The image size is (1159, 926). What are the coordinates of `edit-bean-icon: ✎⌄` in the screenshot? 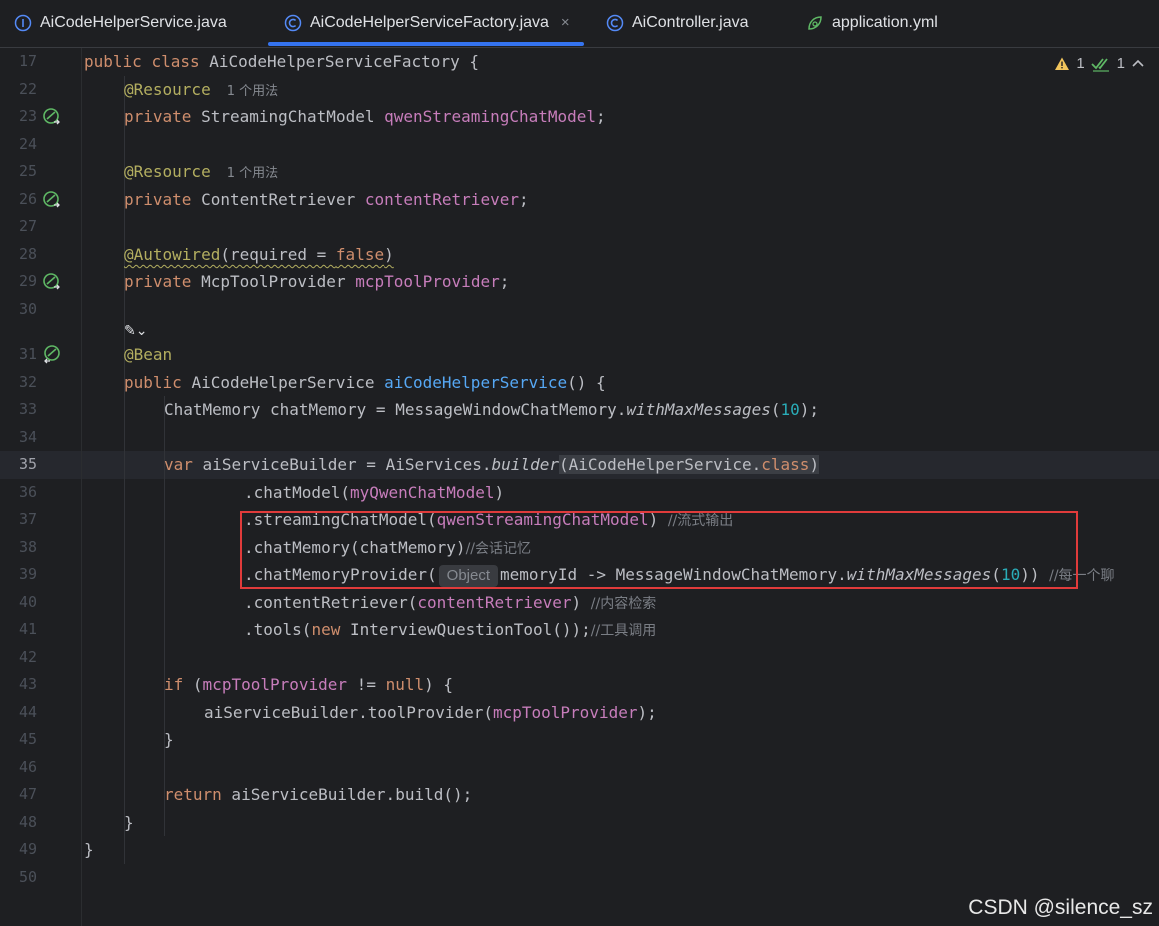 It's located at (135, 331).